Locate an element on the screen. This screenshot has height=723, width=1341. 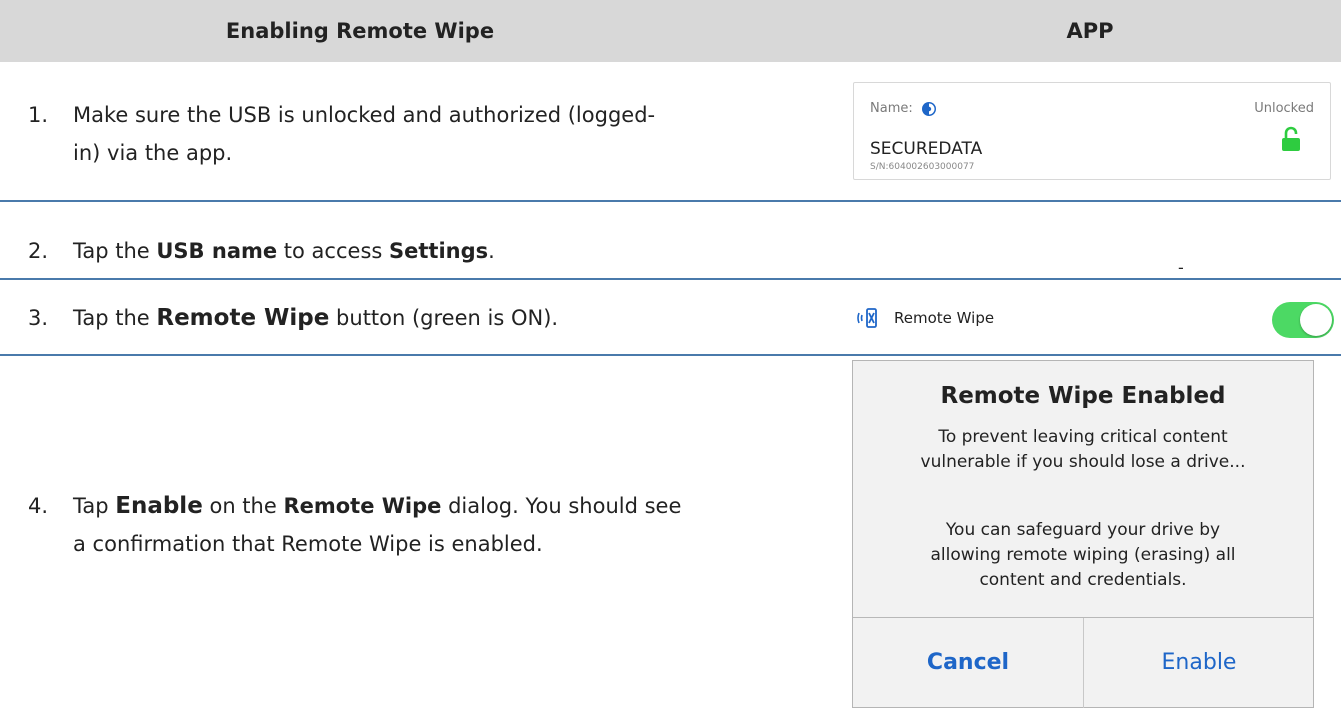
dialog-text-line: allowing remote wiping (erasing) all is located at coordinates (1083, 555).